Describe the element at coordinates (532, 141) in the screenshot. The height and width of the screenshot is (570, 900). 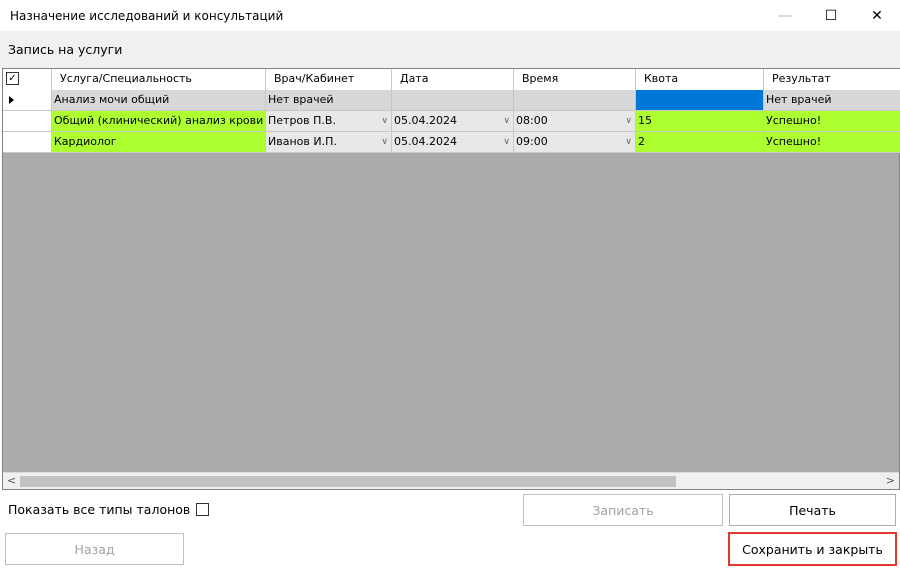
I see `time-value: 09:00` at that location.